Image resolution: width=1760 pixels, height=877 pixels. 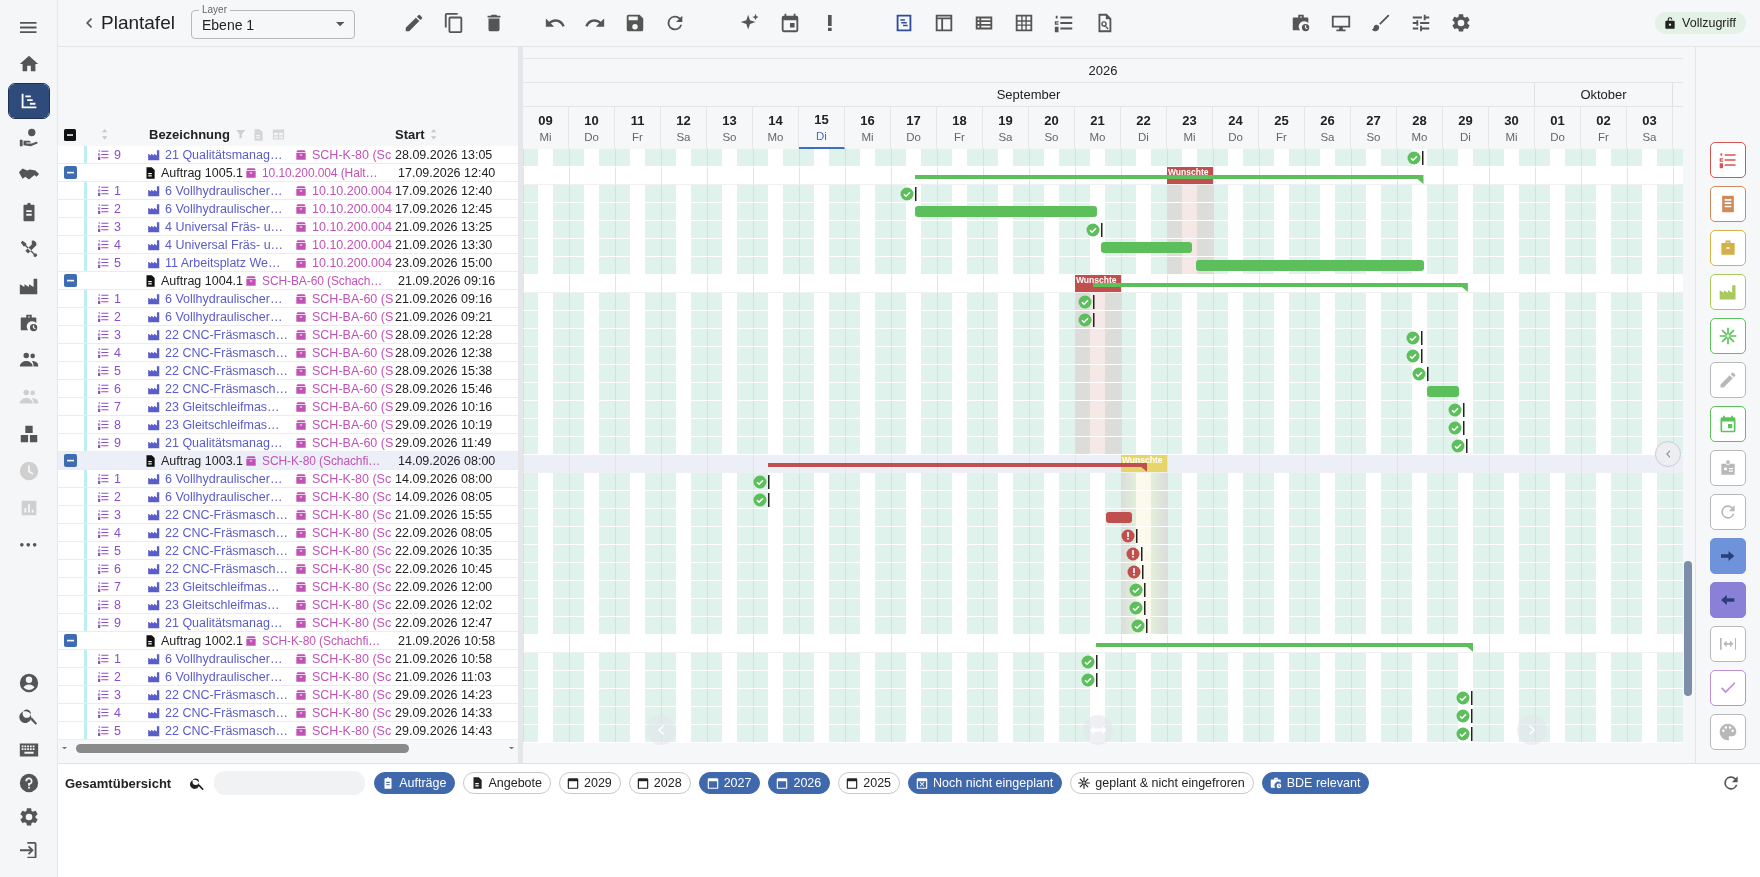 What do you see at coordinates (444, 478) in the screenshot?
I see `start-date: 14.09.2026 08:00` at bounding box center [444, 478].